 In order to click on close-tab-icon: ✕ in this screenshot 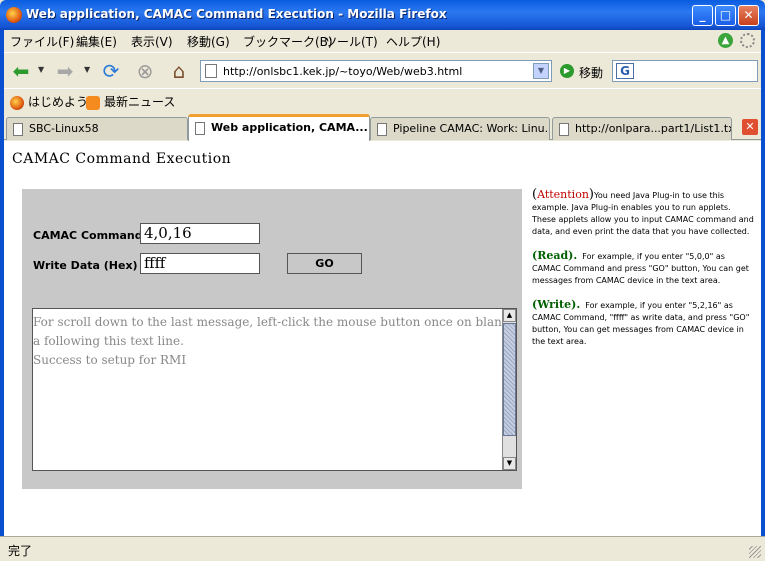, I will do `click(750, 127)`.